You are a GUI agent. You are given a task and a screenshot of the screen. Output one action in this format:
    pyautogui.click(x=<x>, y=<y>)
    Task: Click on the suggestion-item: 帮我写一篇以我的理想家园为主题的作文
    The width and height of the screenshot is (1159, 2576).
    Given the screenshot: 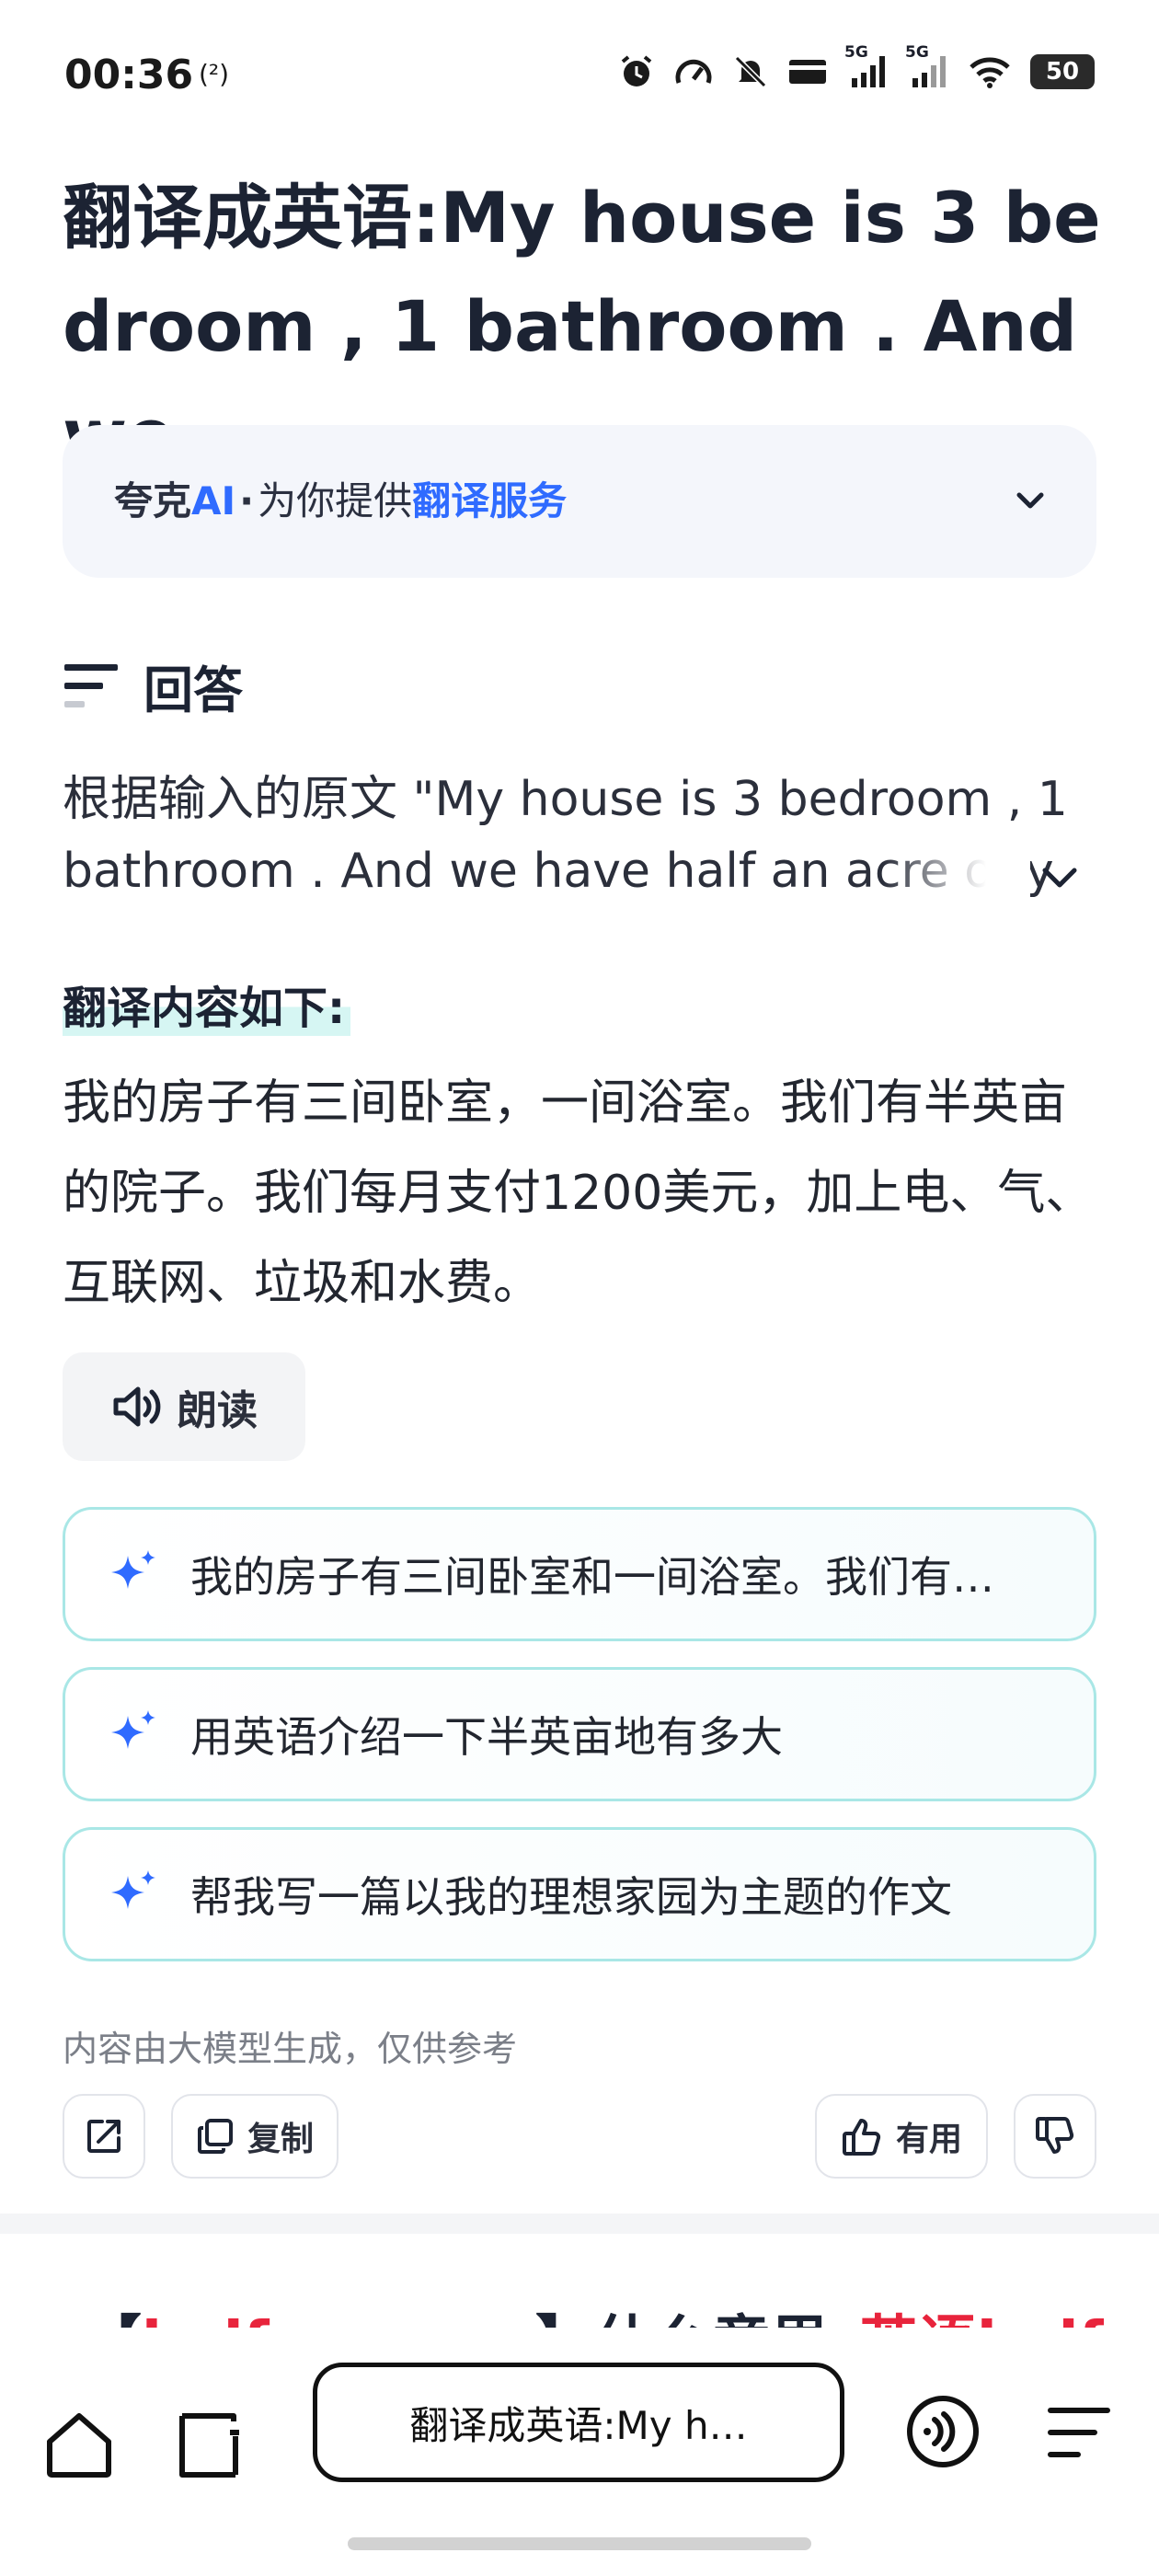 What is the action you would take?
    pyautogui.click(x=579, y=1894)
    